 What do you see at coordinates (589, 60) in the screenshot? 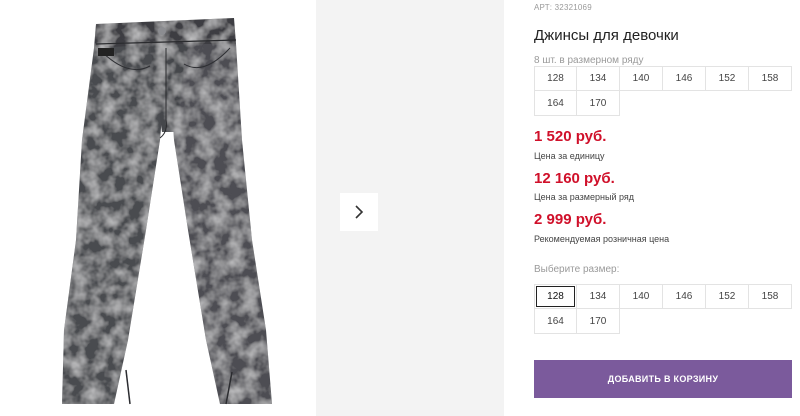
I see `pack-size-note: 8 шт. в размерном ряду` at bounding box center [589, 60].